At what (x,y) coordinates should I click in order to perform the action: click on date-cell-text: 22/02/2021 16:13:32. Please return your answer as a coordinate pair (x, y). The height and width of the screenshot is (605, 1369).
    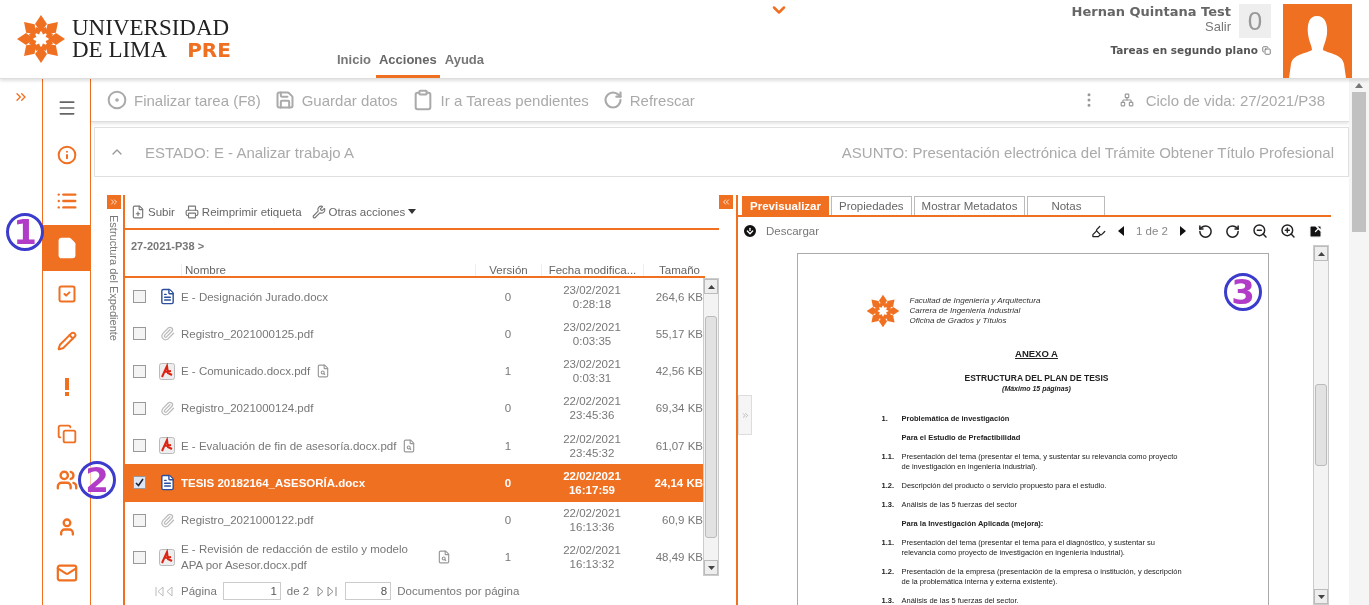
    Looking at the image, I should click on (592, 557).